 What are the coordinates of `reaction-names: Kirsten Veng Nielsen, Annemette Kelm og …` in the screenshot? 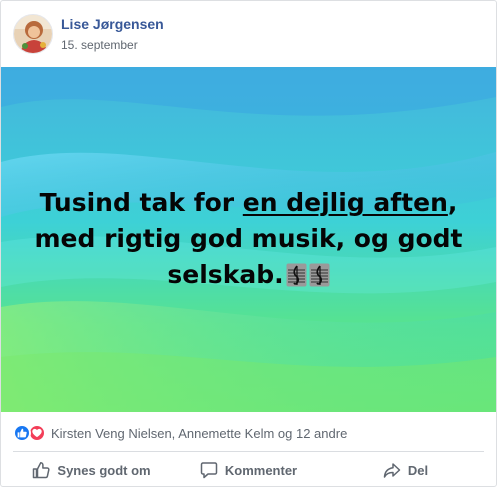 It's located at (199, 433).